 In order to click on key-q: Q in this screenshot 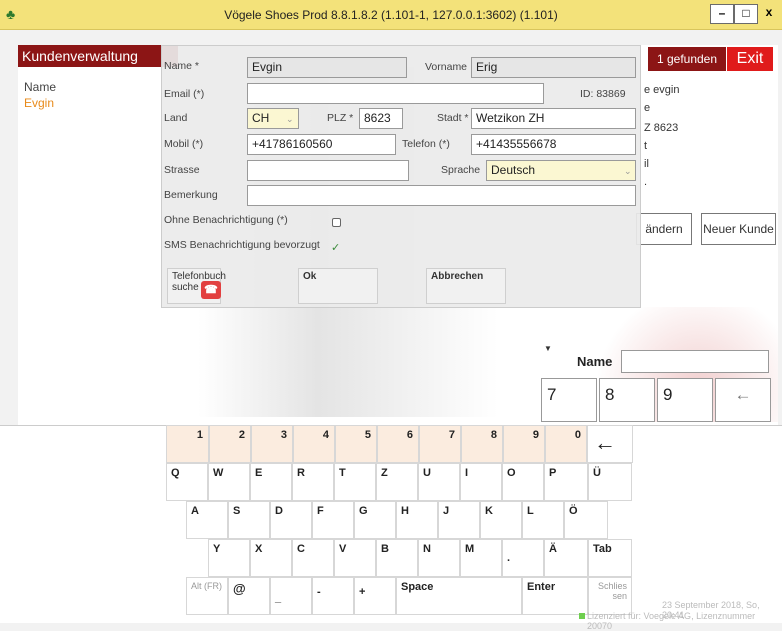, I will do `click(187, 482)`.